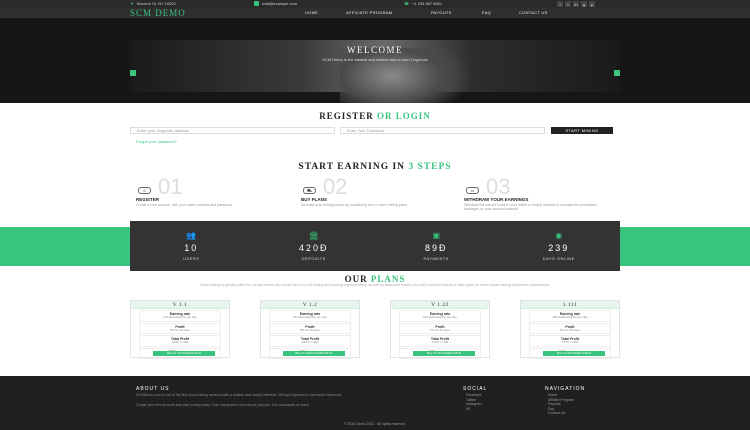 The width and height of the screenshot is (750, 430). Describe the element at coordinates (314, 353) in the screenshot. I see `buy-plan-button: Buy for 1000 DOGECOIN Đ` at that location.